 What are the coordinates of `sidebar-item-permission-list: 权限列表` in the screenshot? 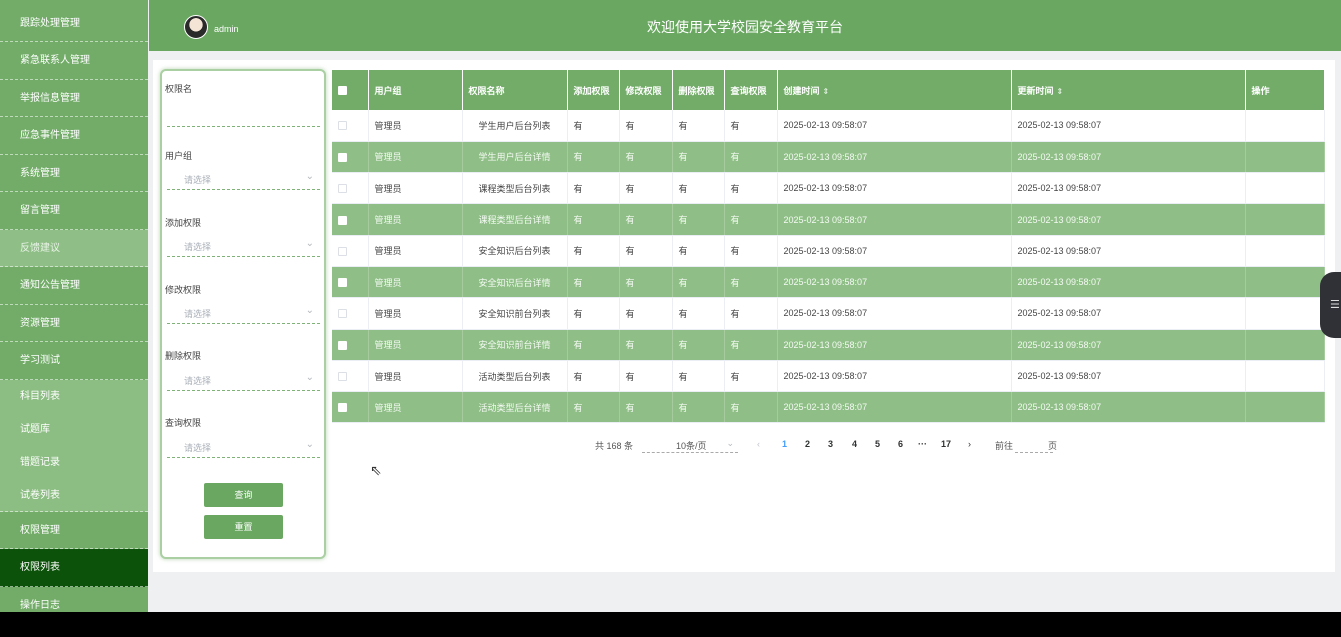 It's located at (74, 568).